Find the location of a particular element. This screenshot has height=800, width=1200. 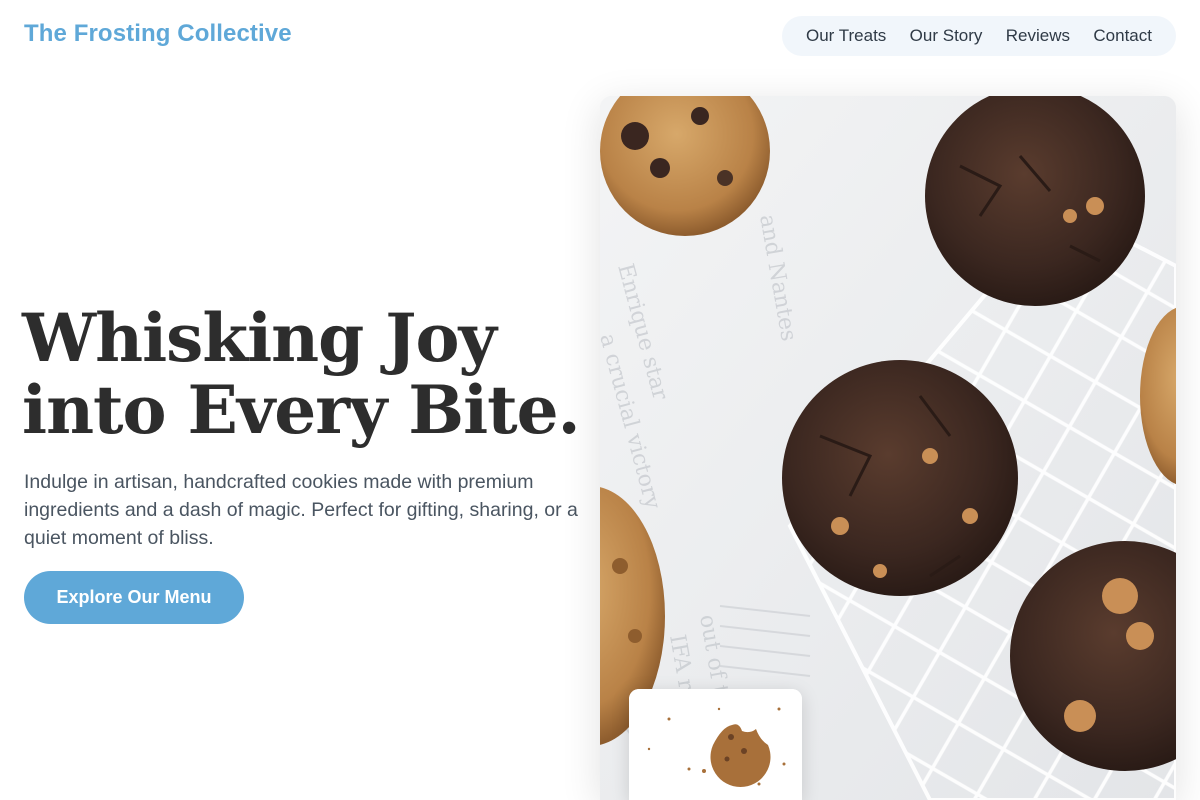

explore-menu-button: Explore Our Menu is located at coordinates (134, 597).